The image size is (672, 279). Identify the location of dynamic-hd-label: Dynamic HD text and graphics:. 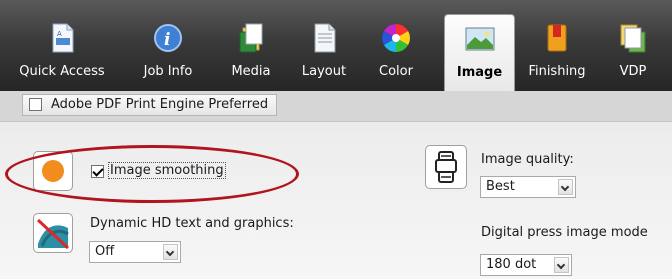
(192, 223).